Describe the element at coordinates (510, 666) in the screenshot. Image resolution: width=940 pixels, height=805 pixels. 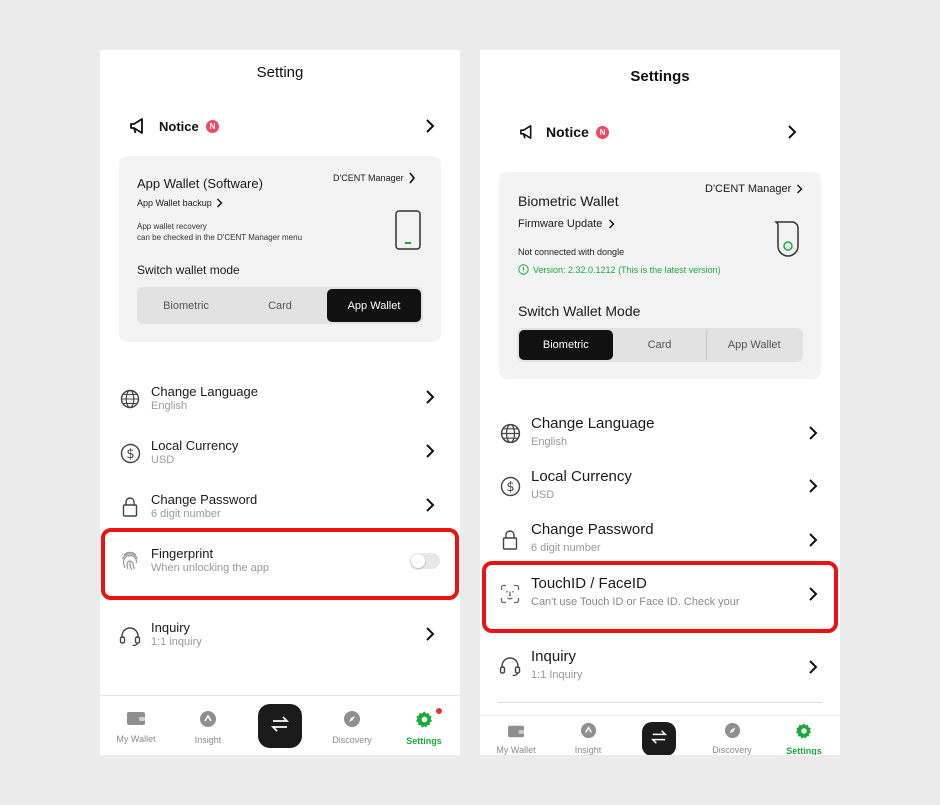
I see `headset-icon` at that location.